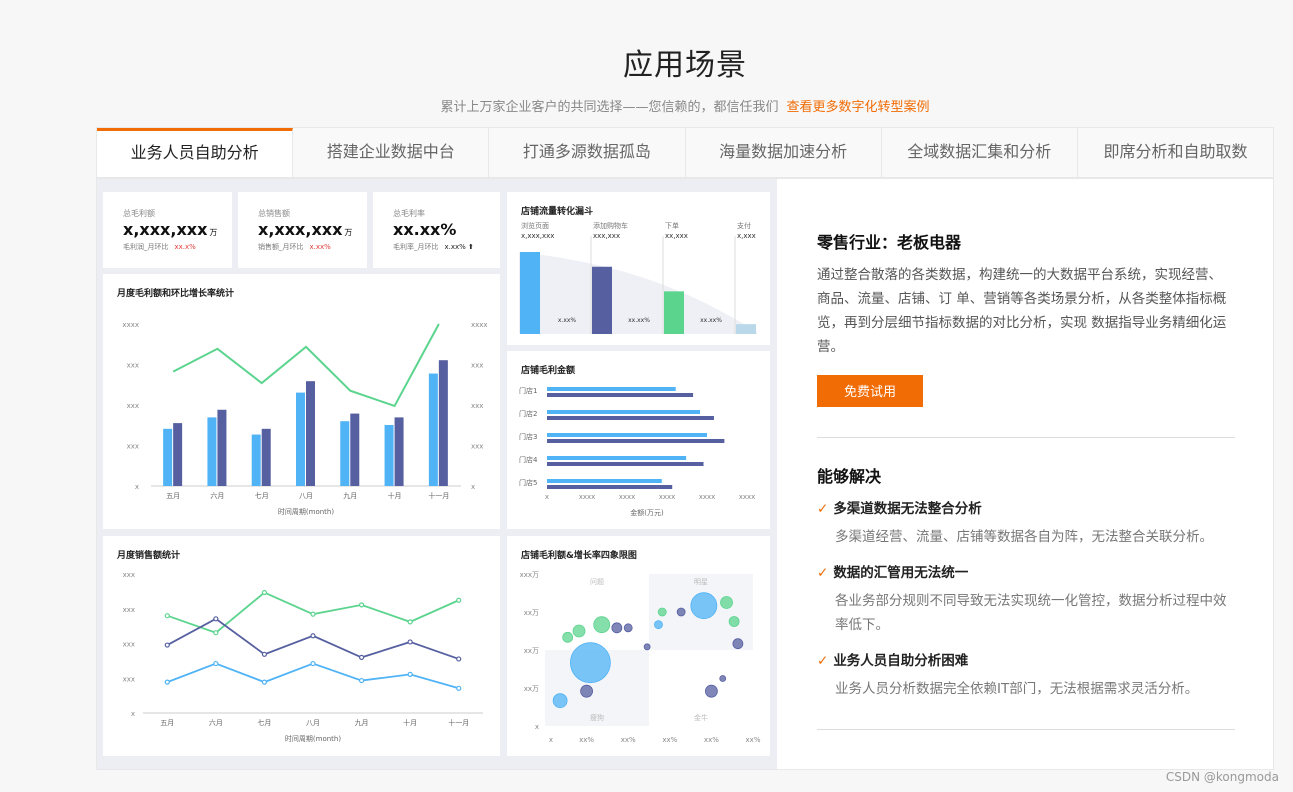 The image size is (1293, 792). What do you see at coordinates (302, 230) in the screenshot?
I see `kpi-card-sales: 总销售额 x,xxx,xxx 万 销售额_月环比 x.xx%` at bounding box center [302, 230].